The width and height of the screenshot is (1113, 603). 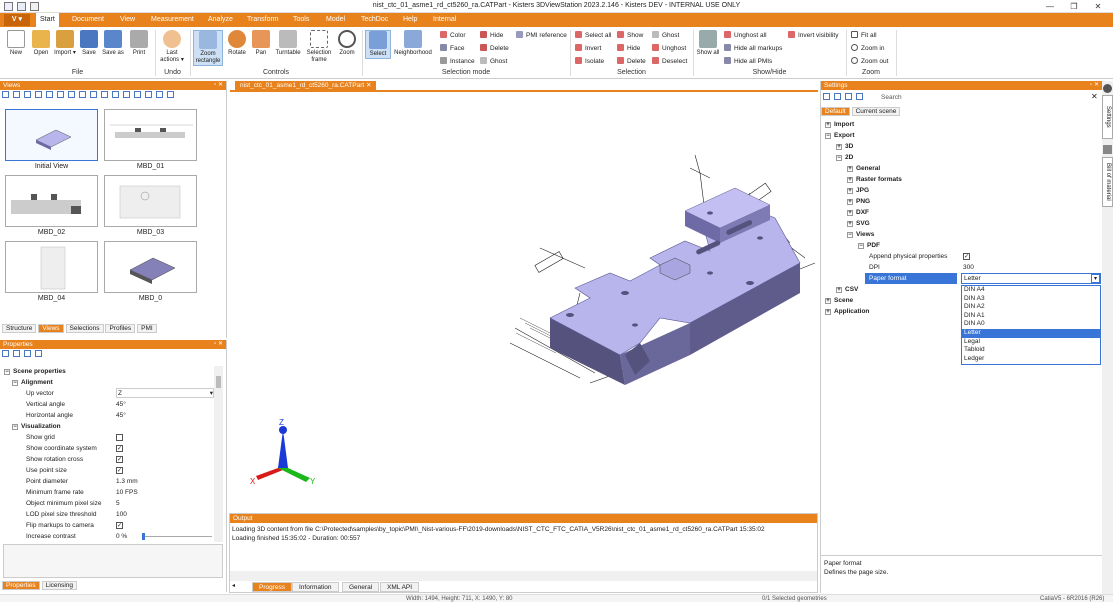 I want to click on paper-format-combobox: Letter ▾, so click(x=1031, y=278).